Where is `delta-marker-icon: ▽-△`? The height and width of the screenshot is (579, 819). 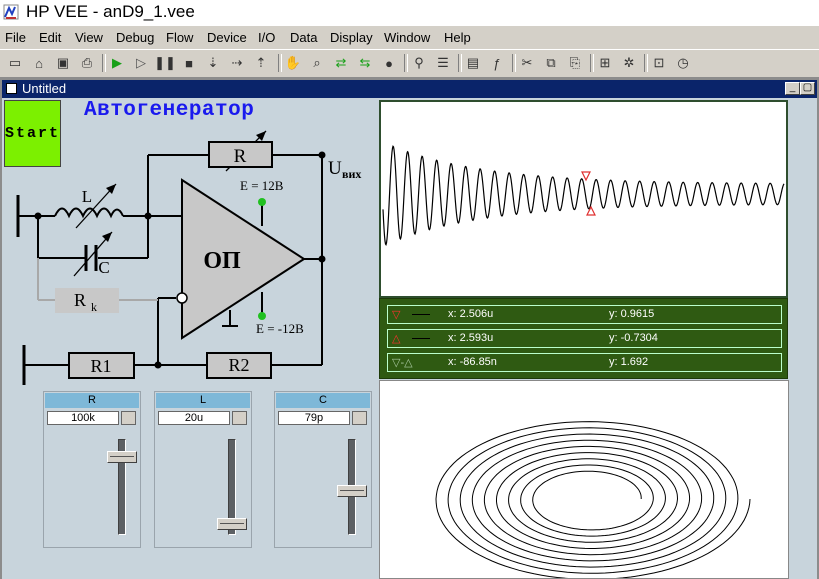 delta-marker-icon: ▽-△ is located at coordinates (402, 363).